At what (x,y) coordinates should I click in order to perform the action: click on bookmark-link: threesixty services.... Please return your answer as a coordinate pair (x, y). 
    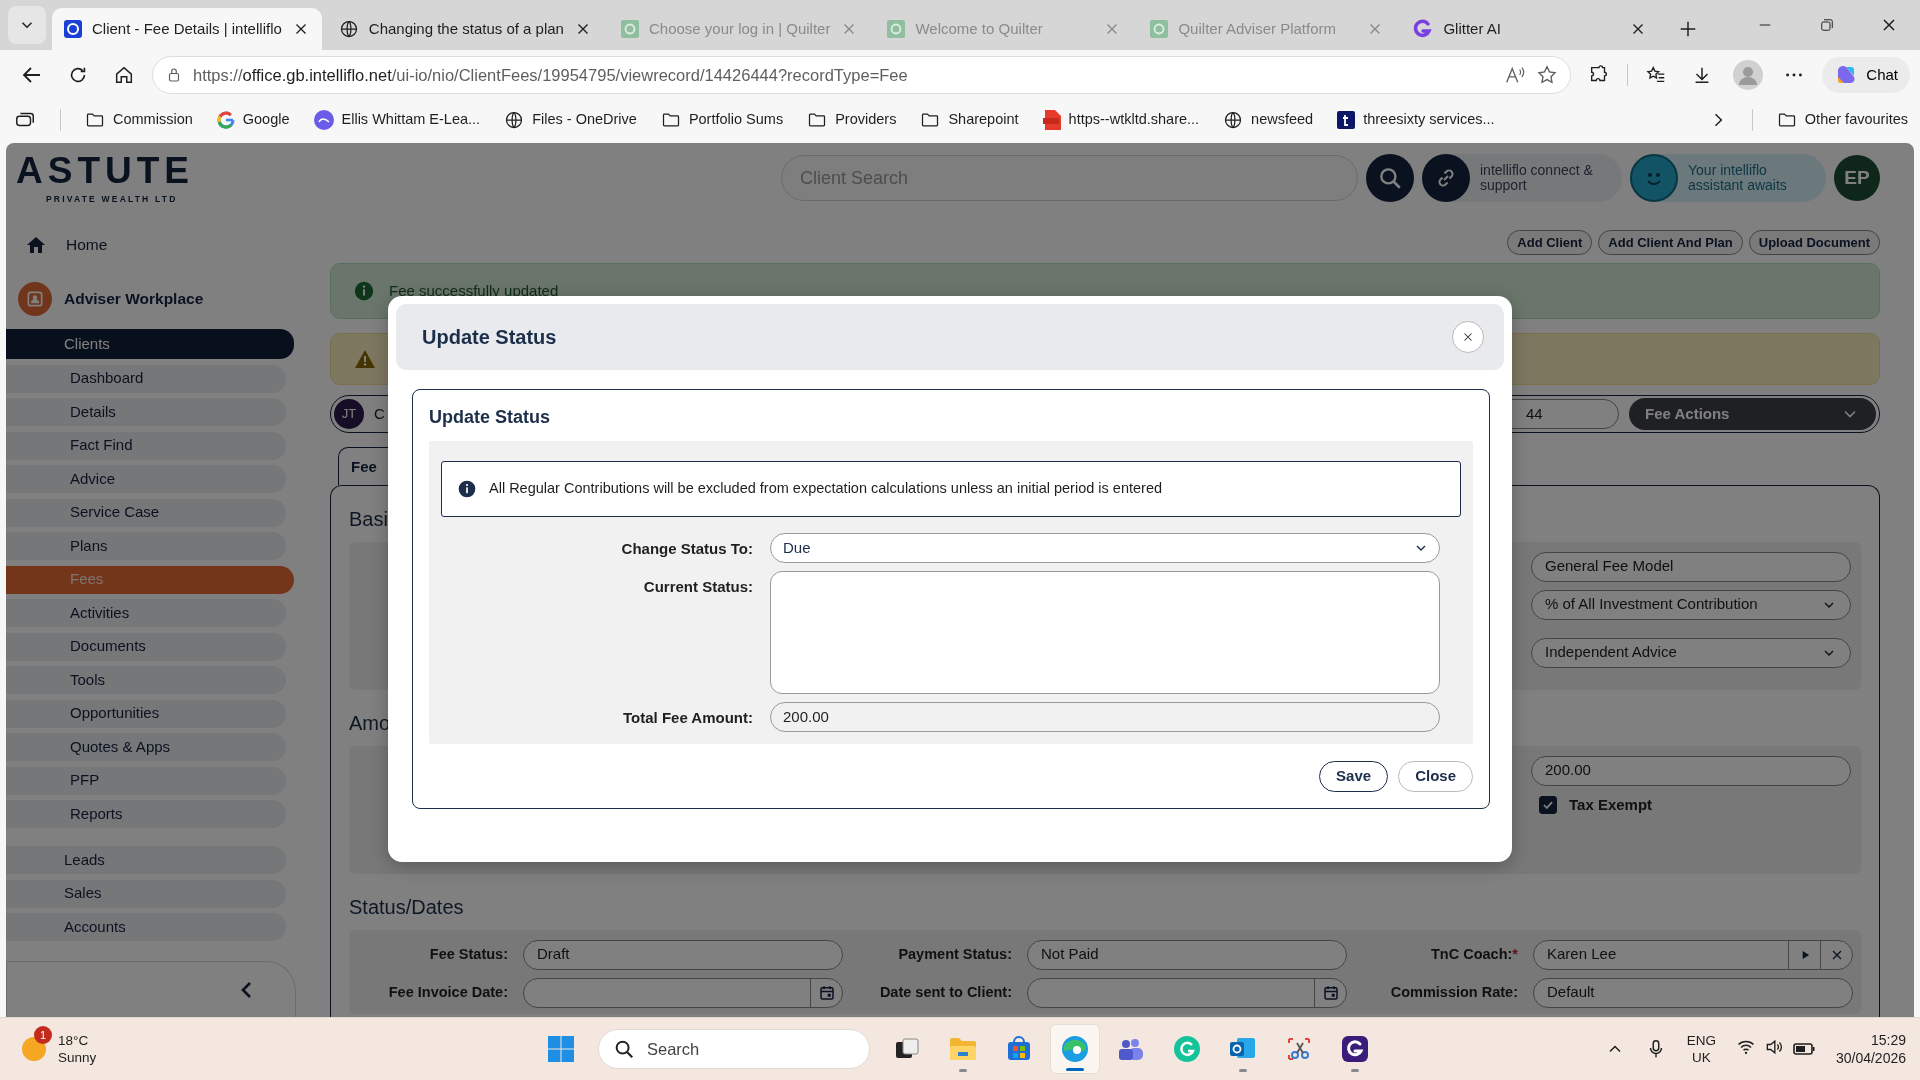
    Looking at the image, I should click on (1416, 120).